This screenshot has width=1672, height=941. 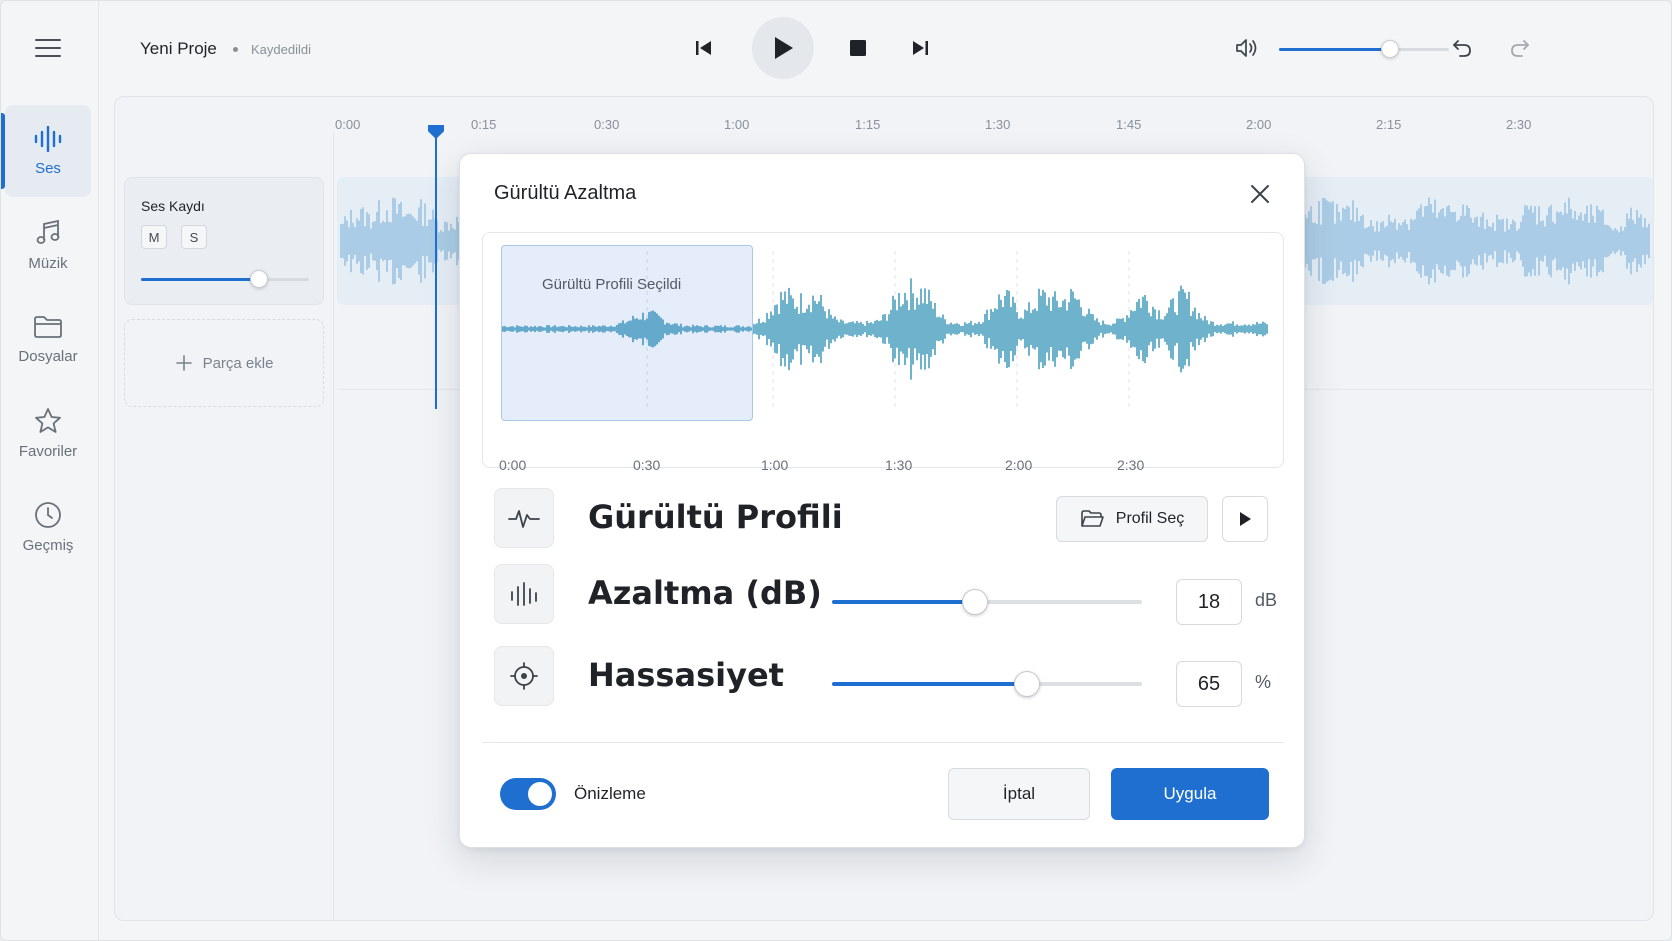 What do you see at coordinates (715, 517) in the screenshot?
I see `profile-label: Gürültü Profili` at bounding box center [715, 517].